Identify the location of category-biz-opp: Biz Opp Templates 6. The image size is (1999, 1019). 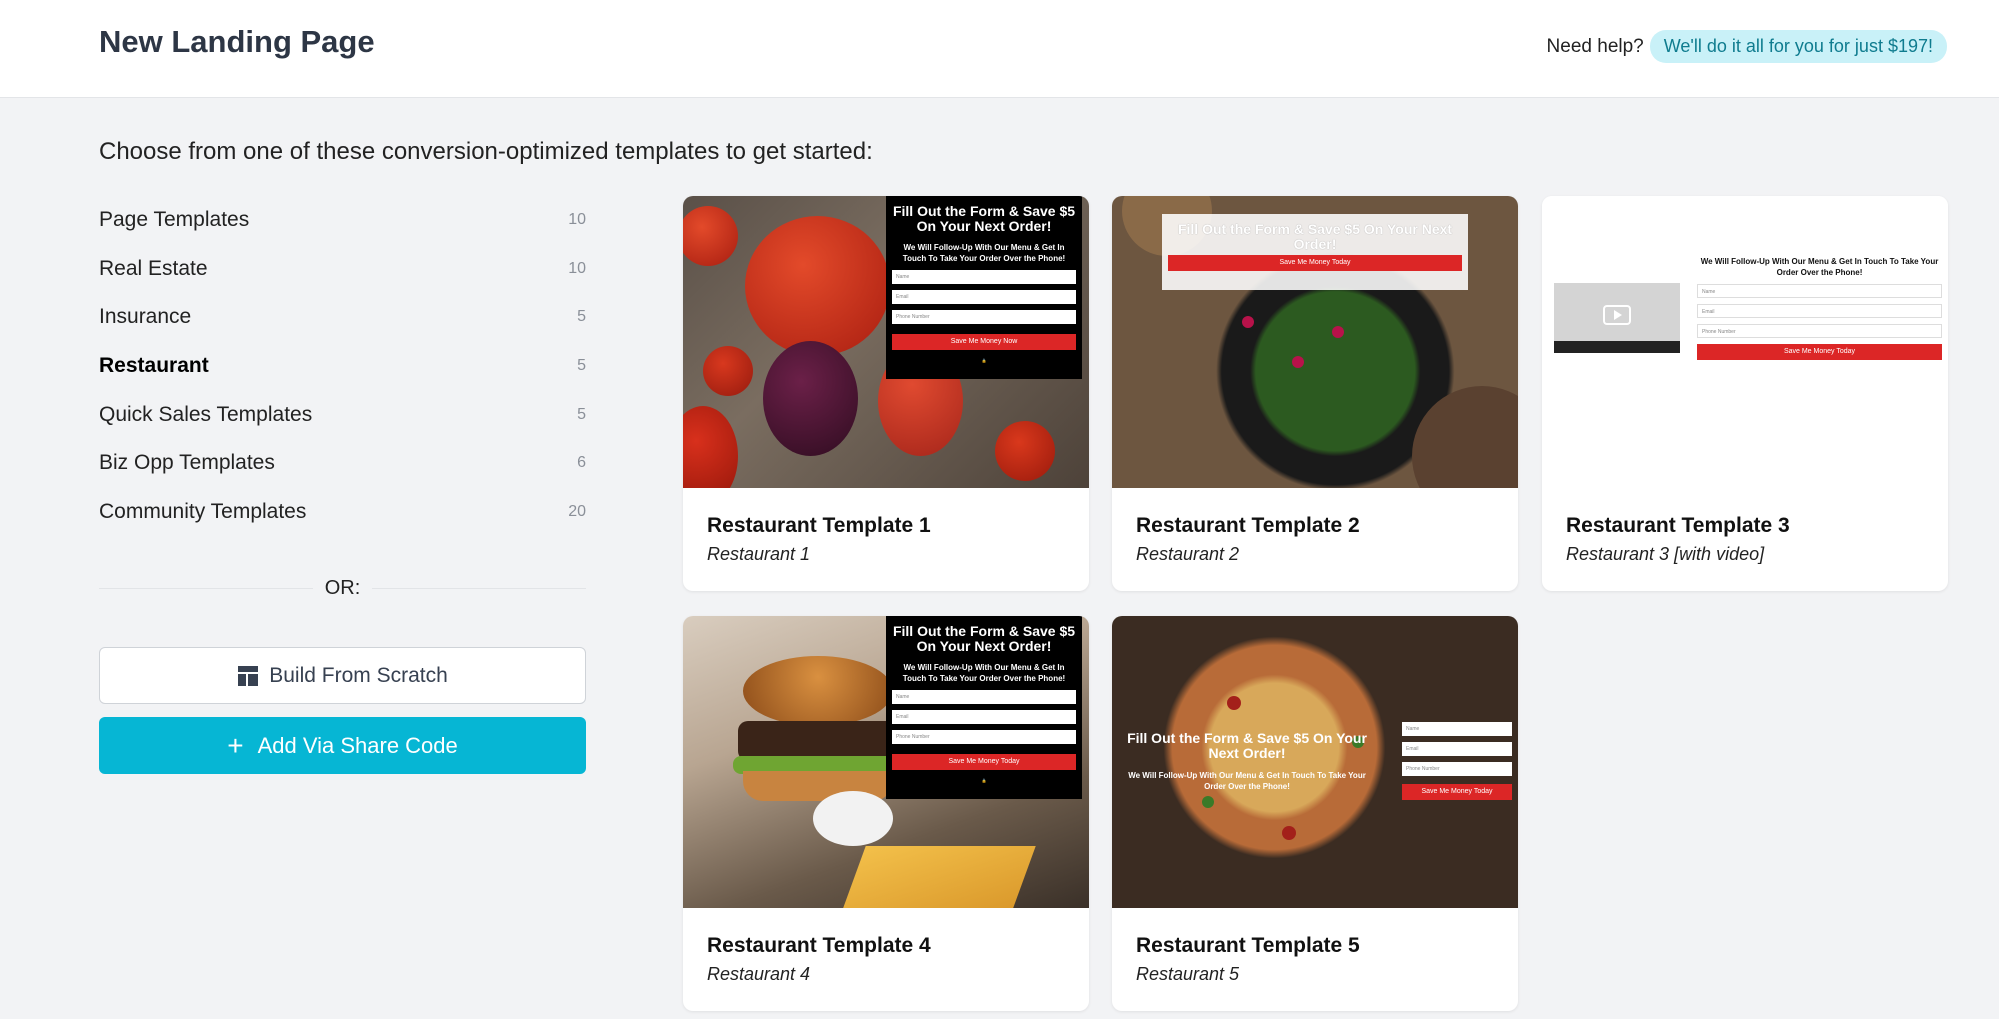
(342, 463).